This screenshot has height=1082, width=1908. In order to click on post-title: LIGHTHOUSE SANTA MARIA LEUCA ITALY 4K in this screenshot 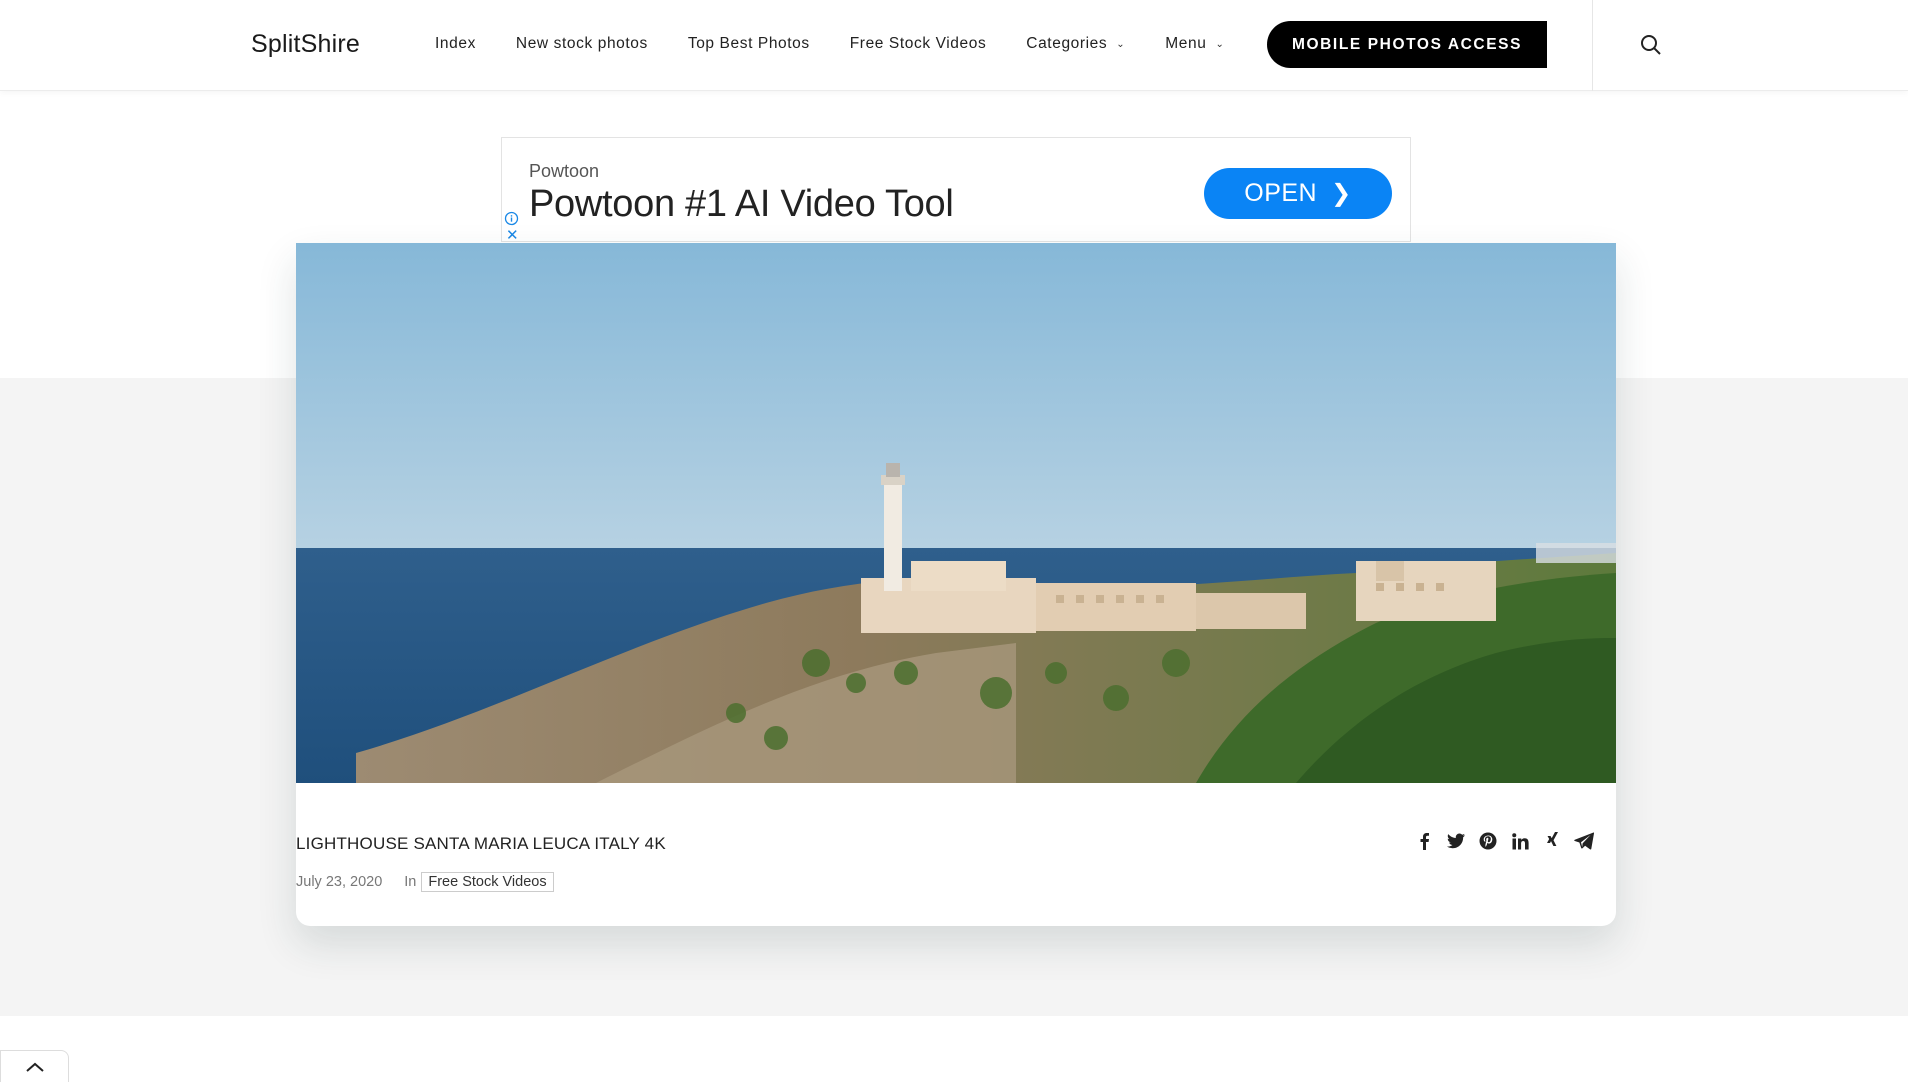, I will do `click(481, 844)`.